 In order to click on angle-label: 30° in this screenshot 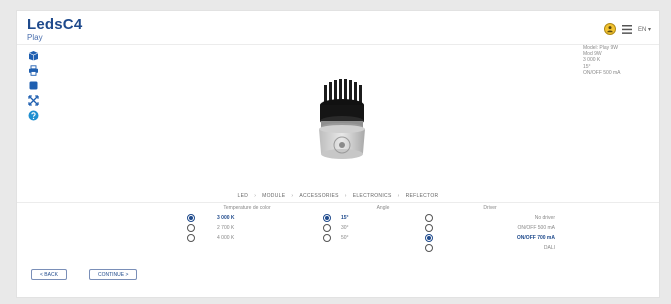, I will do `click(345, 228)`.